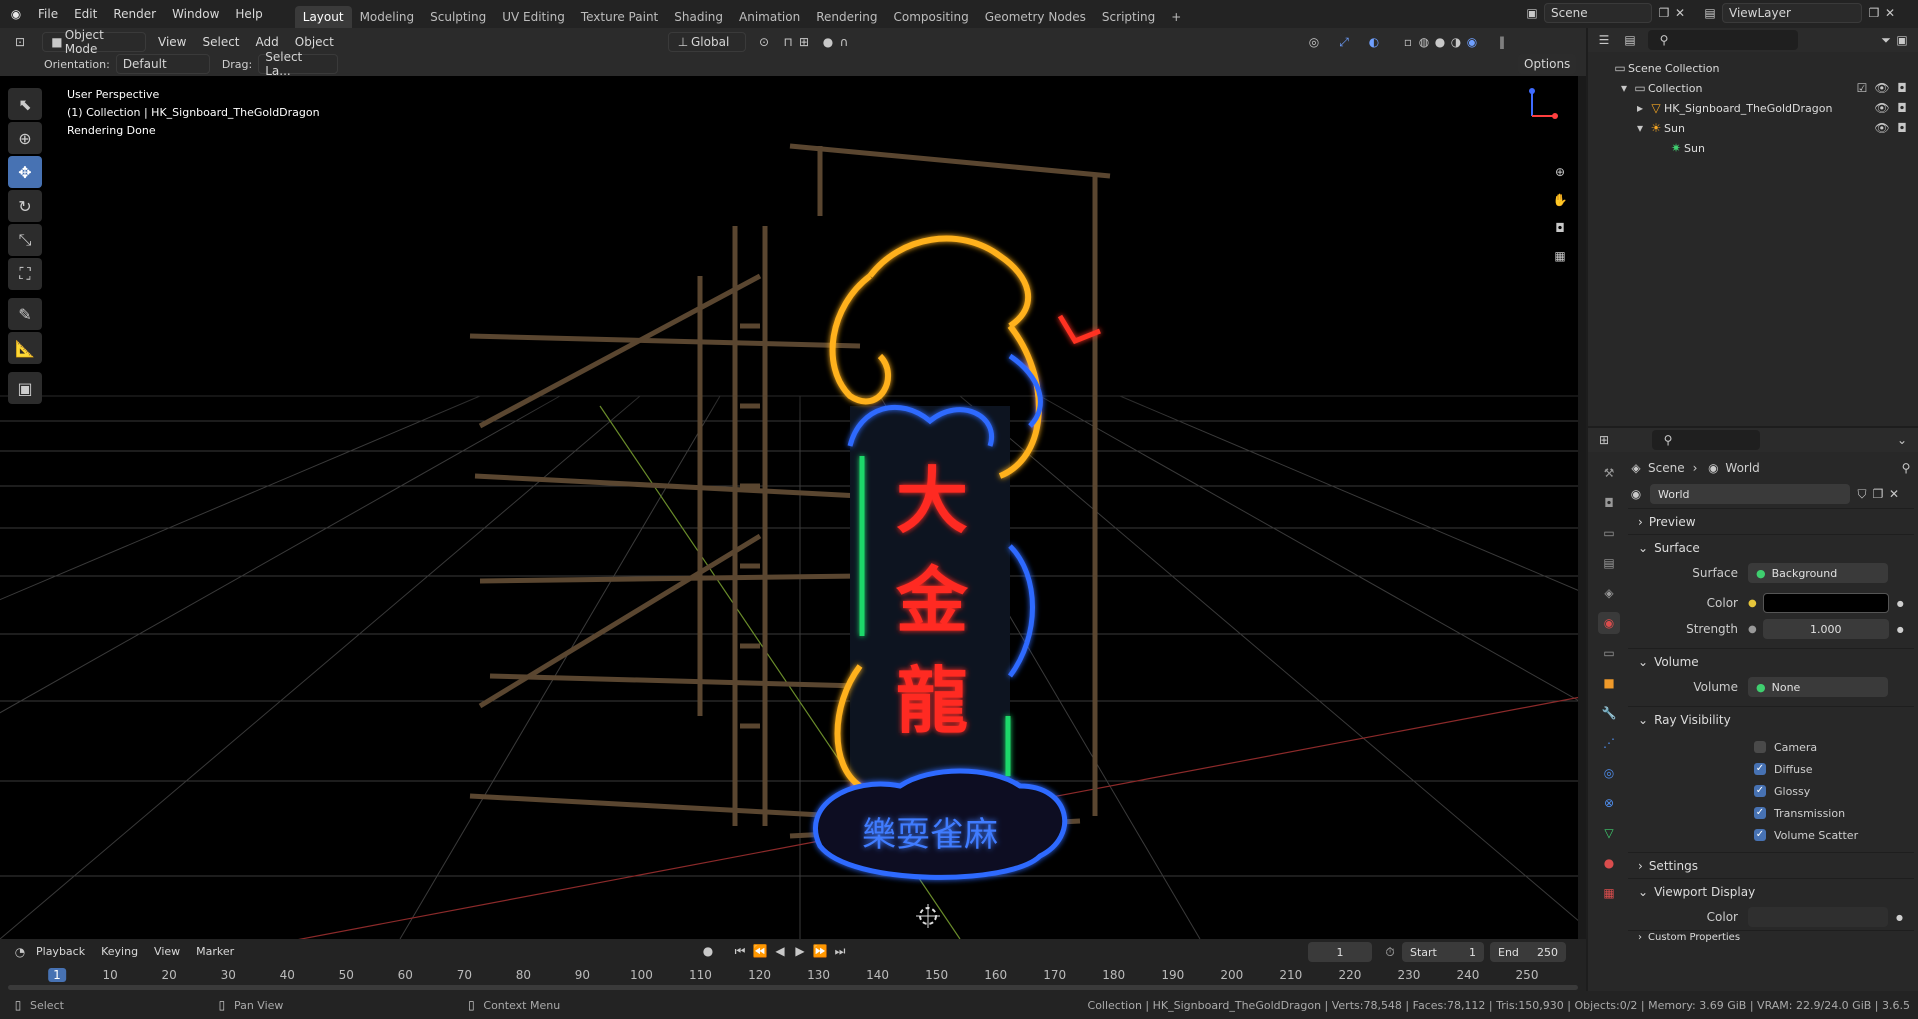 This screenshot has width=1918, height=1019. Describe the element at coordinates (1906, 468) in the screenshot. I see `pin-icon: ⚲` at that location.